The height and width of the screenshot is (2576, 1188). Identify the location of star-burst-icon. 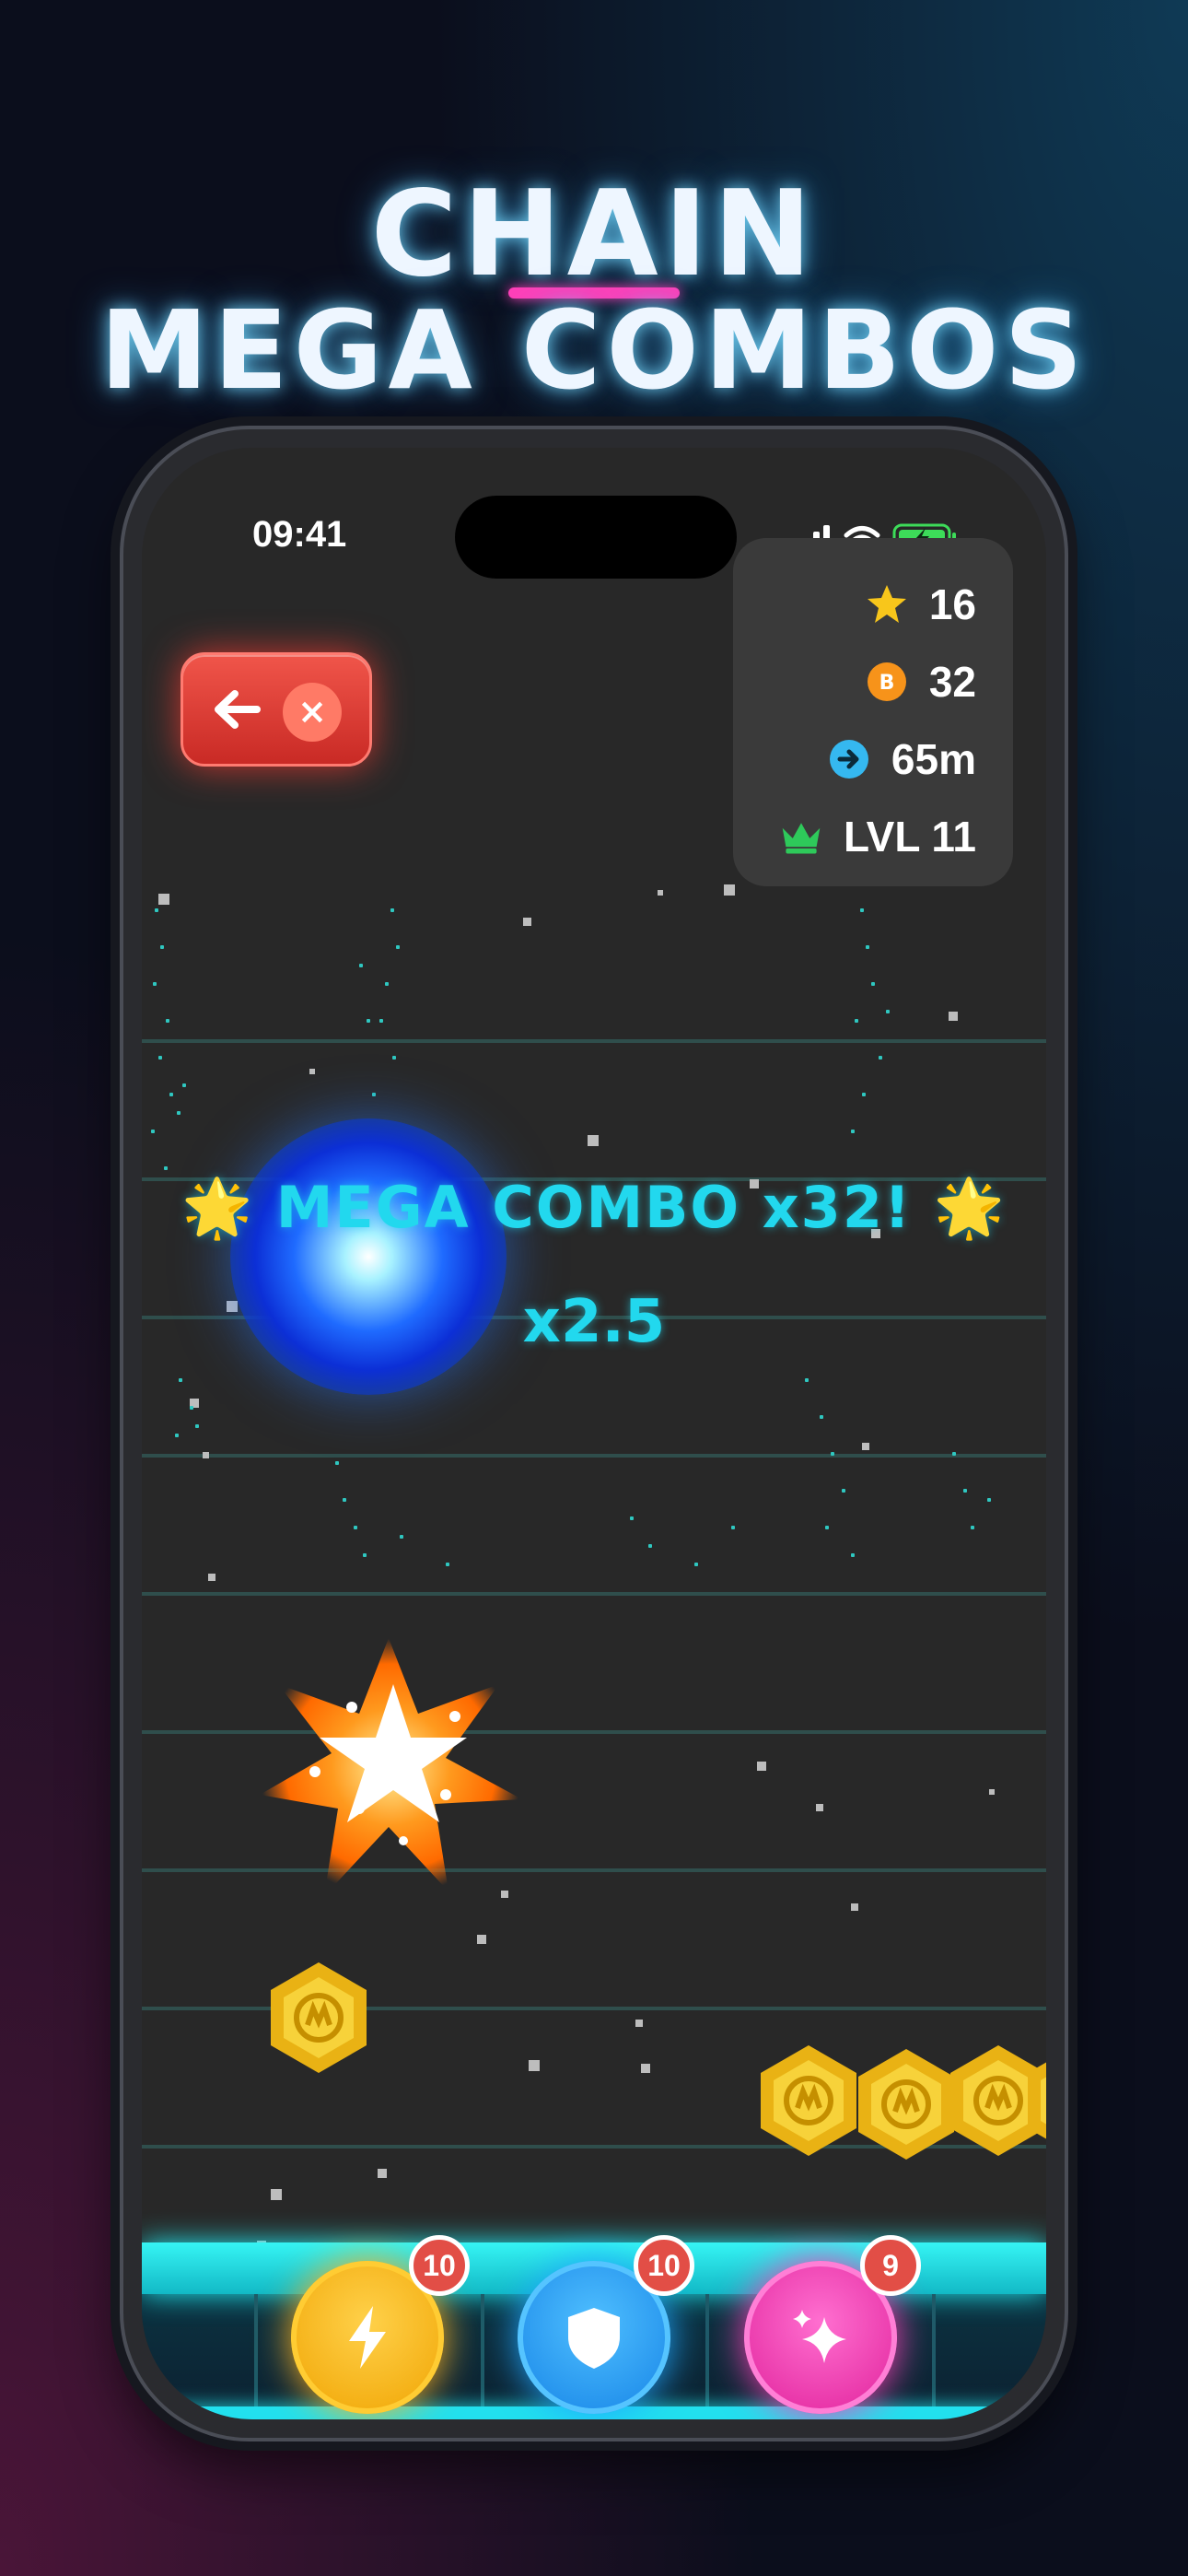
(391, 1767).